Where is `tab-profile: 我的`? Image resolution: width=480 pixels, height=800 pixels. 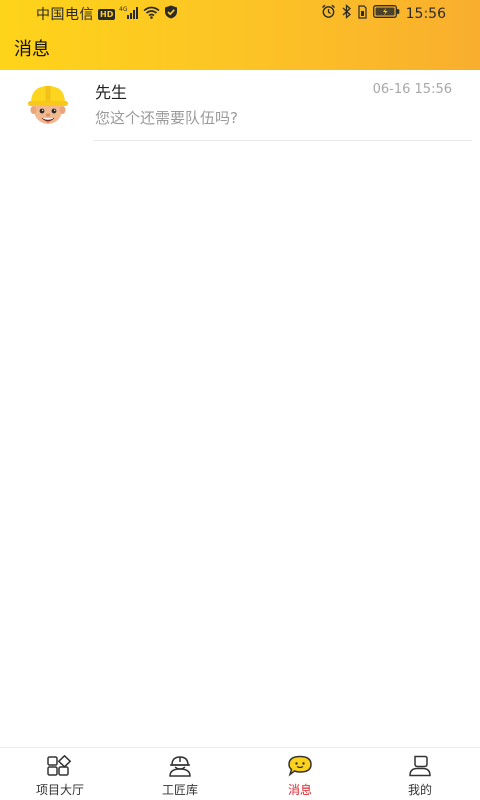
tab-profile: 我的 is located at coordinates (420, 774).